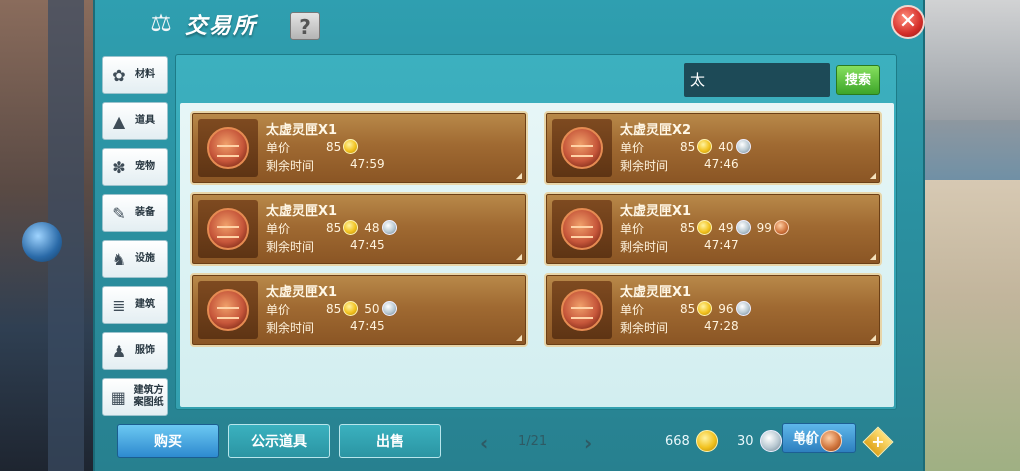  What do you see at coordinates (161, 23) in the screenshot?
I see `scales-icon: ⚖` at bounding box center [161, 23].